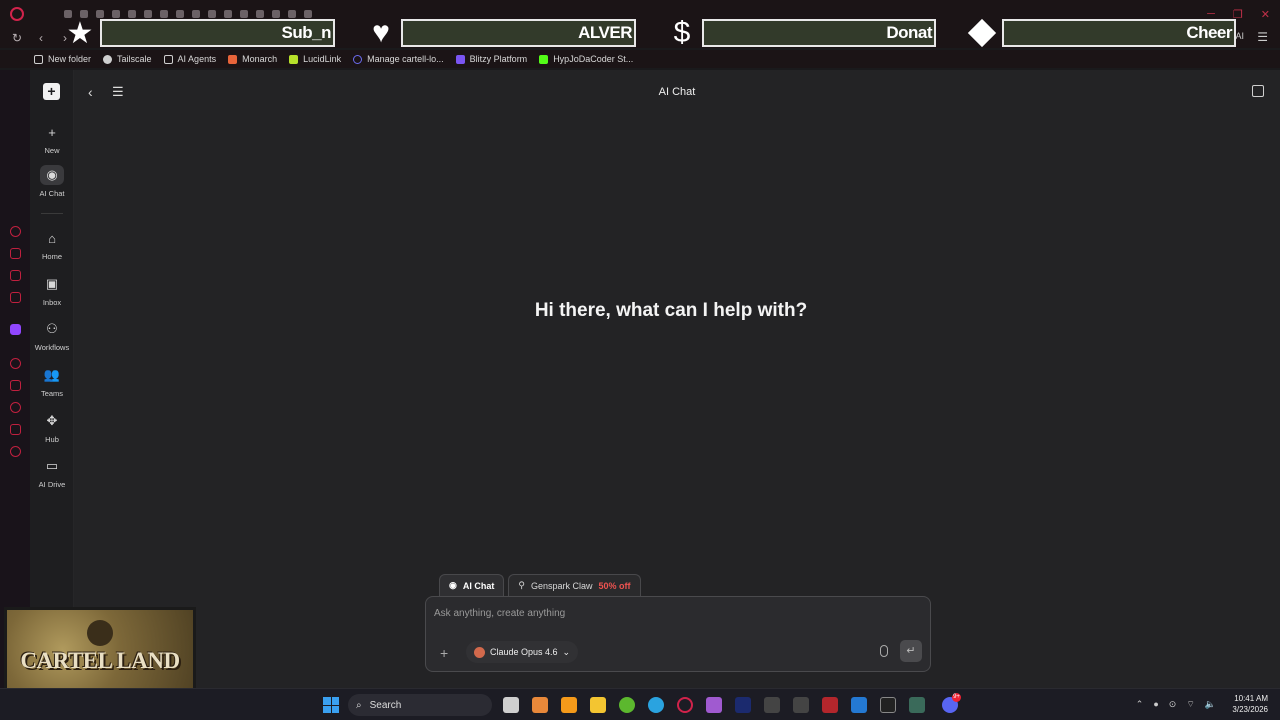  I want to click on teams-icon: 👥, so click(52, 374).